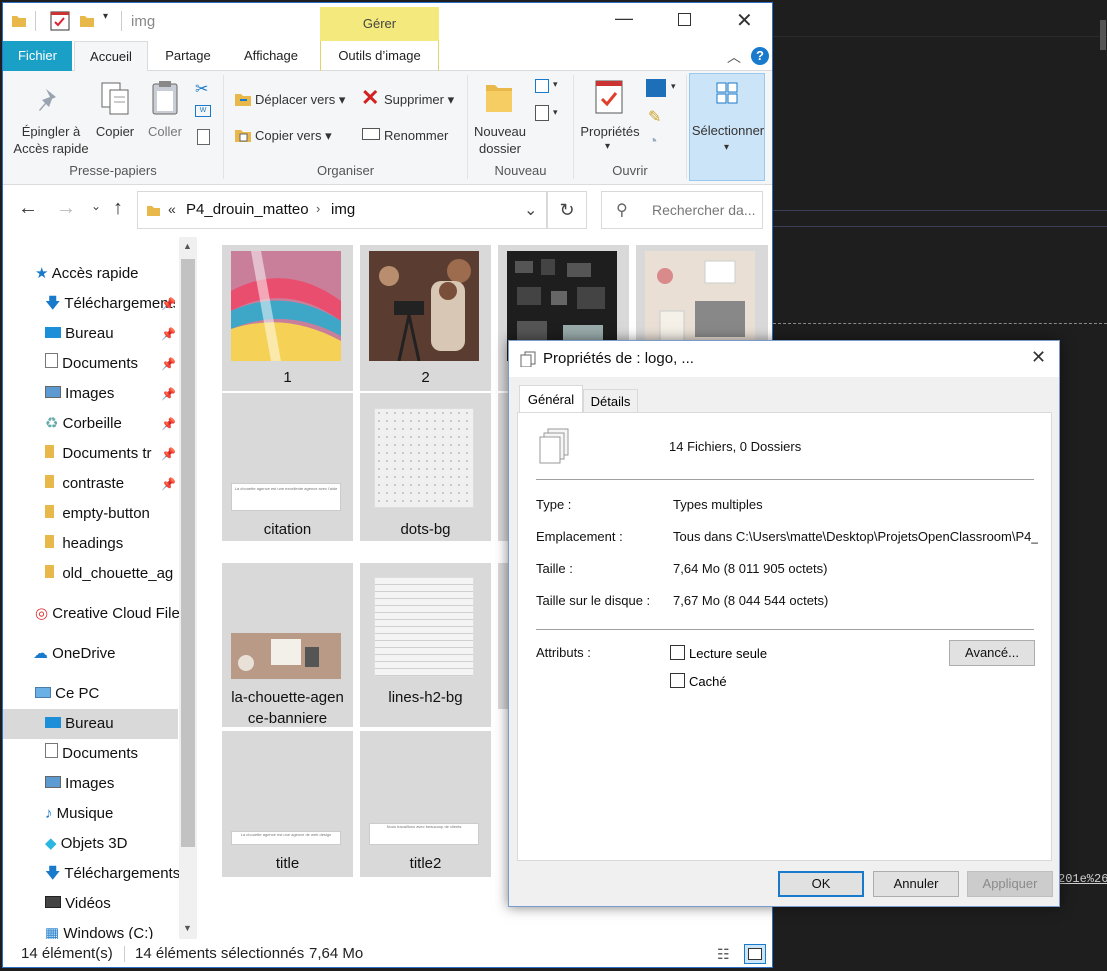 This screenshot has width=1107, height=971. What do you see at coordinates (105, 16) in the screenshot?
I see `customize-toolbar-icon: ▾` at bounding box center [105, 16].